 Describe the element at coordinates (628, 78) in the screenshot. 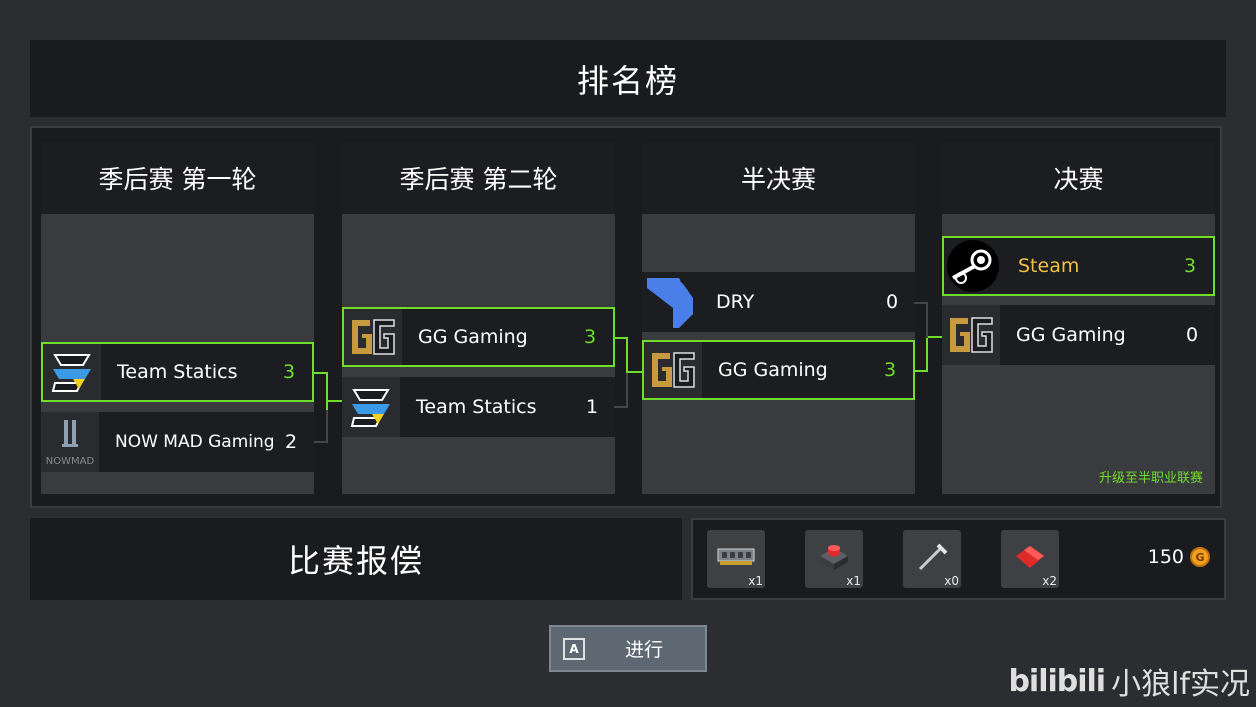

I see `leaderboard-title: 排名榜` at that location.